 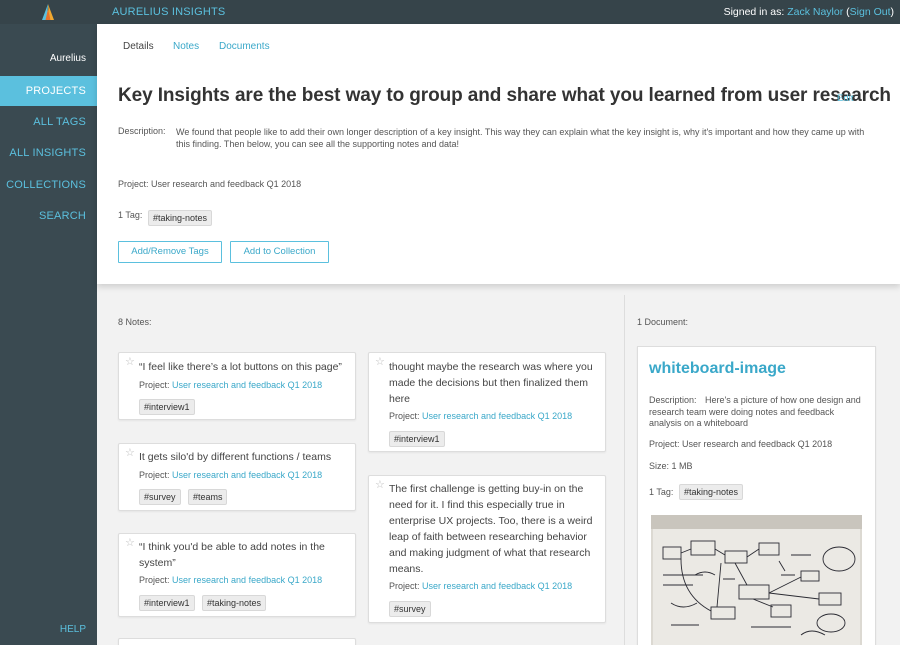 I want to click on document-title-link: whiteboard-image, so click(x=717, y=369).